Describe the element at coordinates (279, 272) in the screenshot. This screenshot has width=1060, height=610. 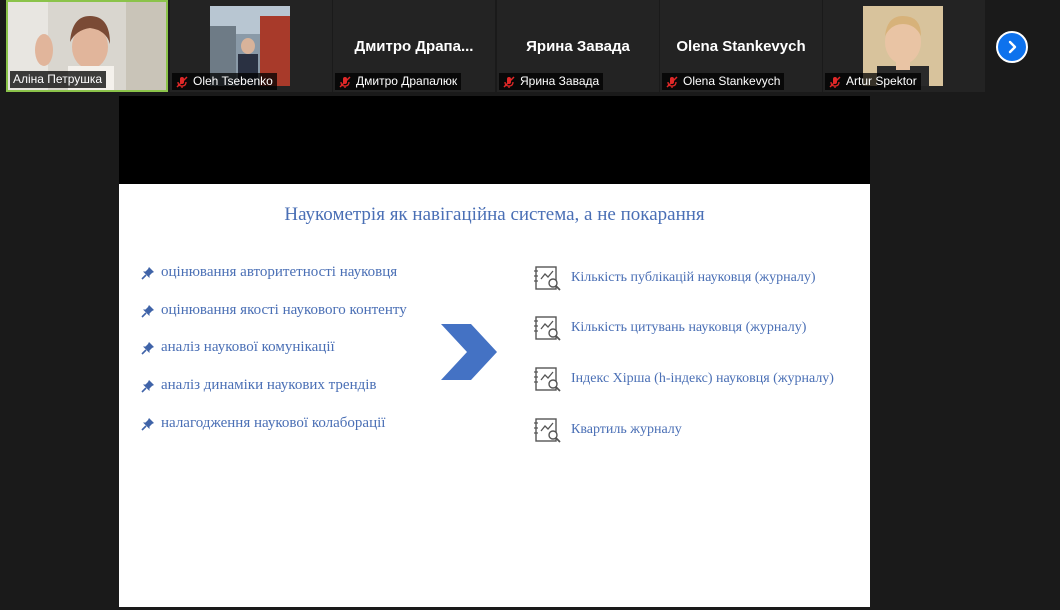
I see `left-list-text: оцінювання авторитетності науковця` at that location.